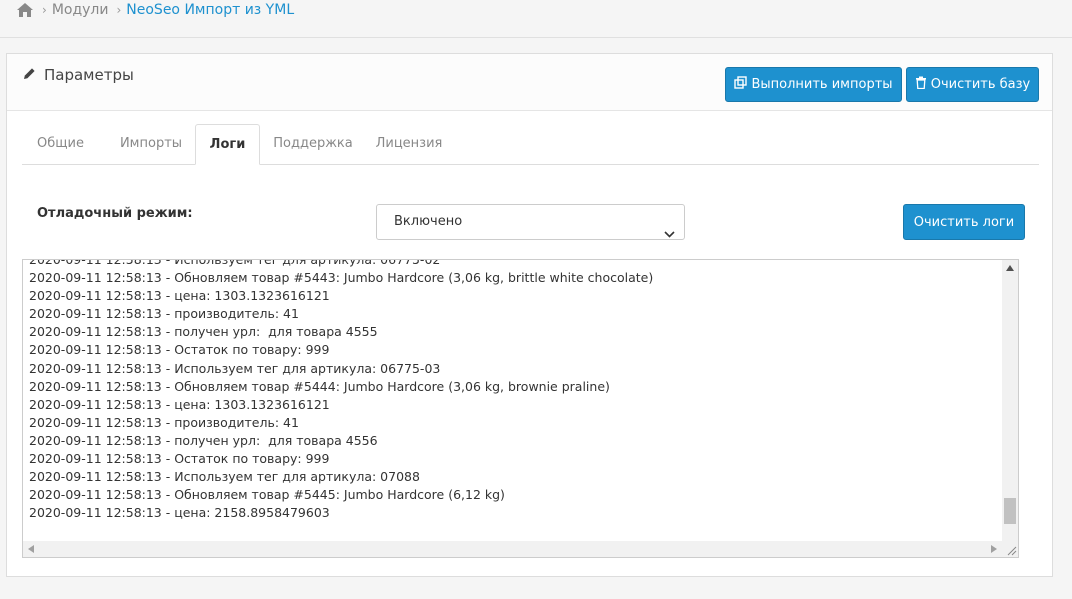 This screenshot has width=1072, height=599. I want to click on home-icon, so click(25, 10).